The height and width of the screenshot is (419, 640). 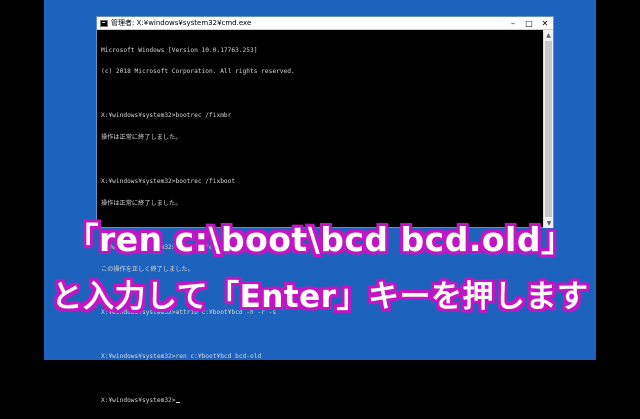 I want to click on maximize-button: □, so click(x=529, y=23).